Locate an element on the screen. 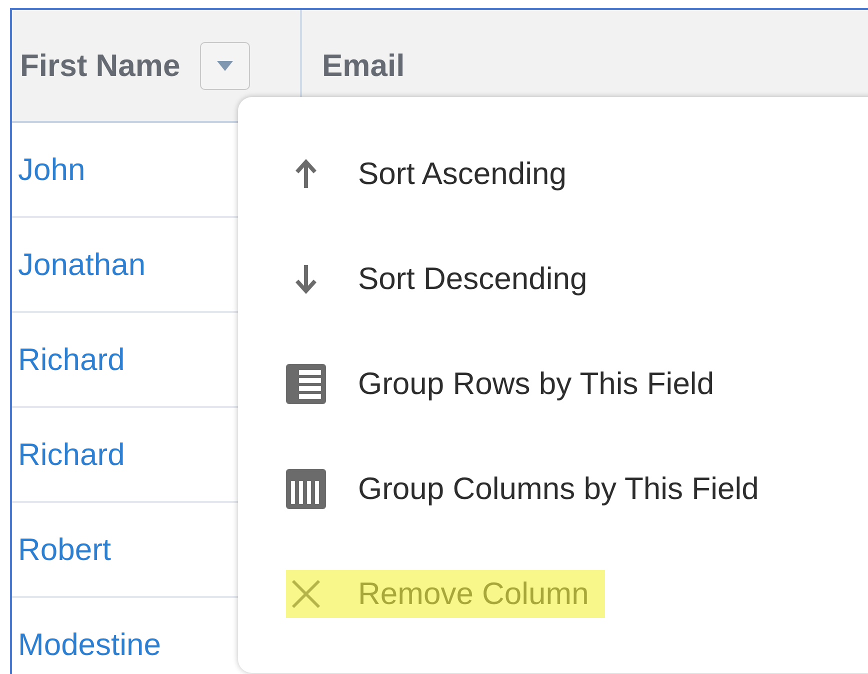 The height and width of the screenshot is (674, 868). menu-item: Sort Descending is located at coordinates (445, 279).